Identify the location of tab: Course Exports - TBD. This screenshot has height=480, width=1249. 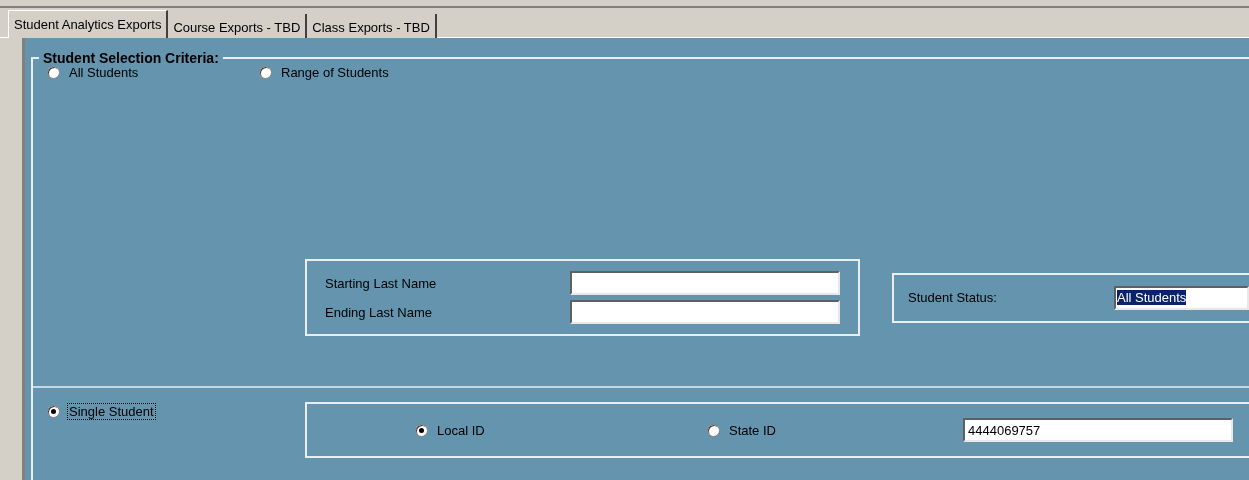
(238, 26).